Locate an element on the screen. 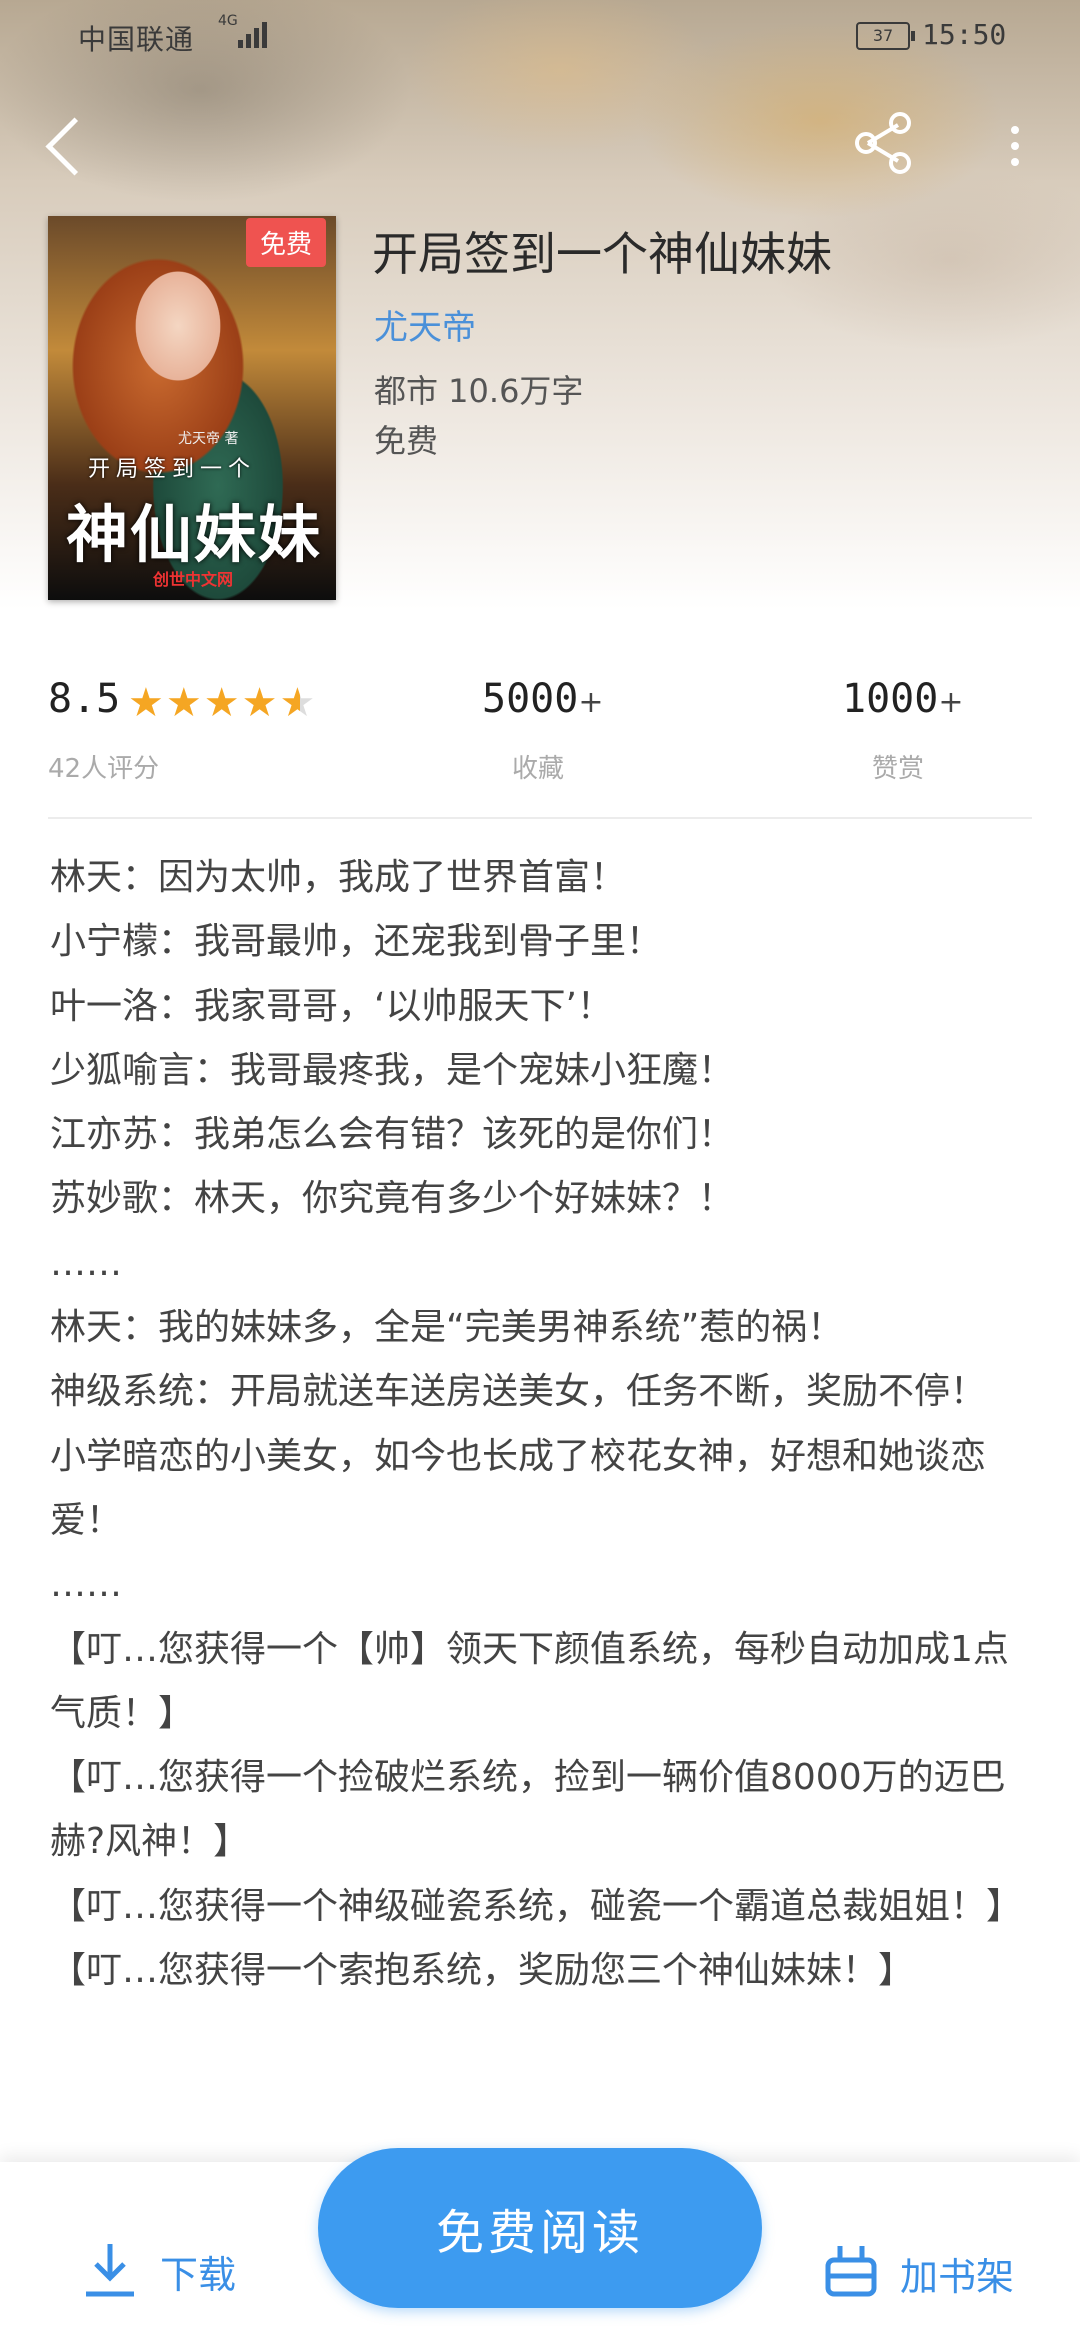 The height and width of the screenshot is (2340, 1080). book-category-wordcount: 都市 10.6万字 is located at coordinates (479, 391).